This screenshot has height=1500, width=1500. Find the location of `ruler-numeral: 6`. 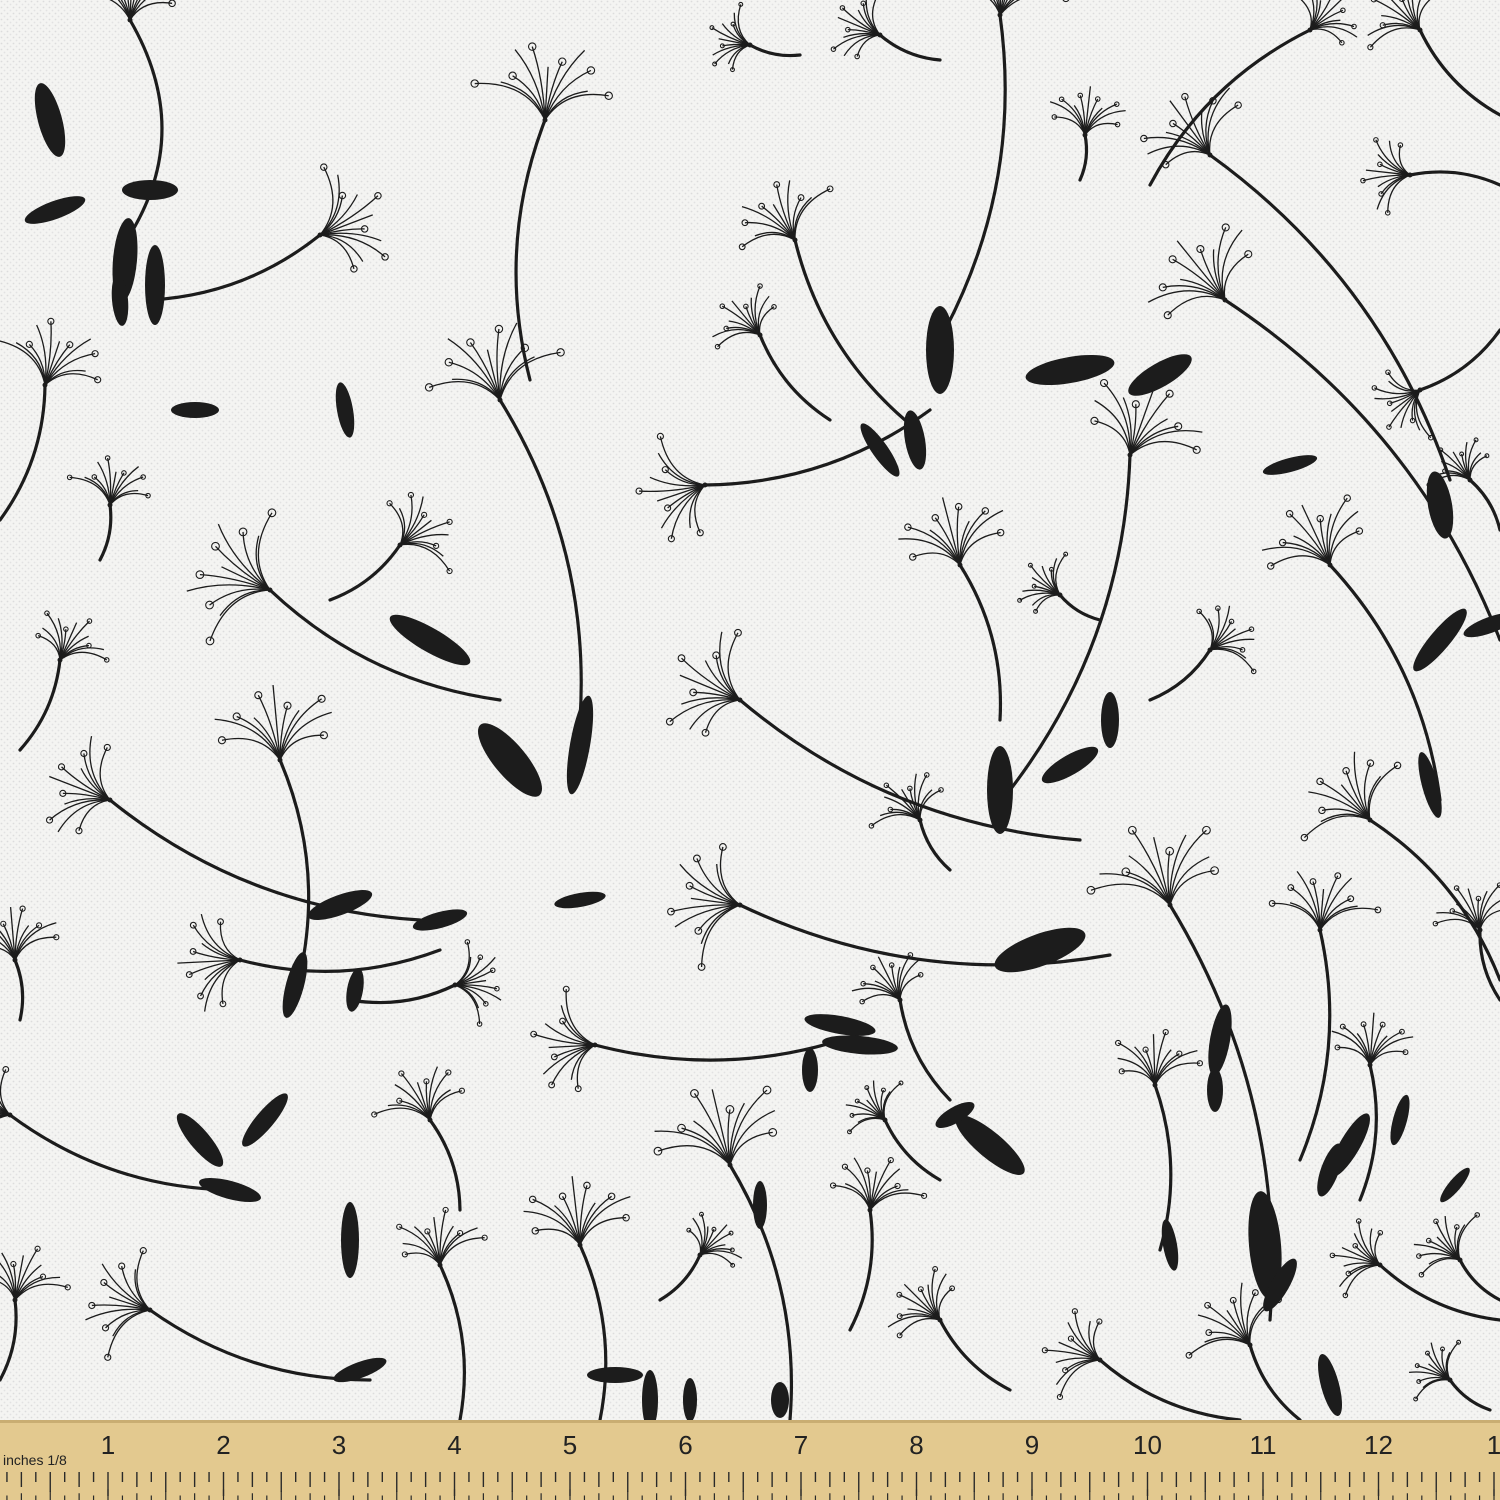

ruler-numeral: 6 is located at coordinates (685, 1445).